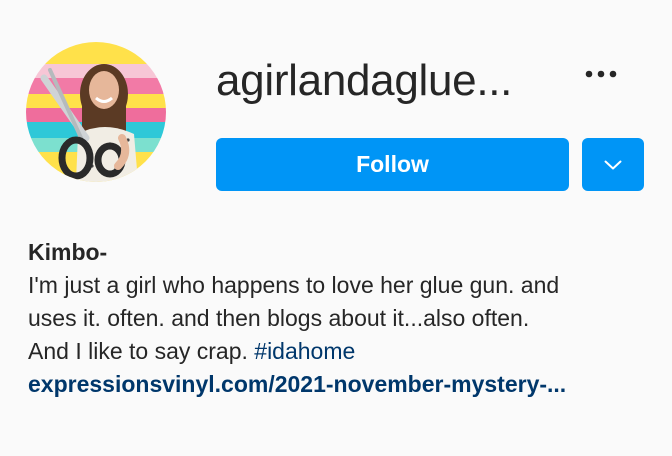 The height and width of the screenshot is (456, 672). I want to click on hashtag-link: #idahome, so click(304, 351).